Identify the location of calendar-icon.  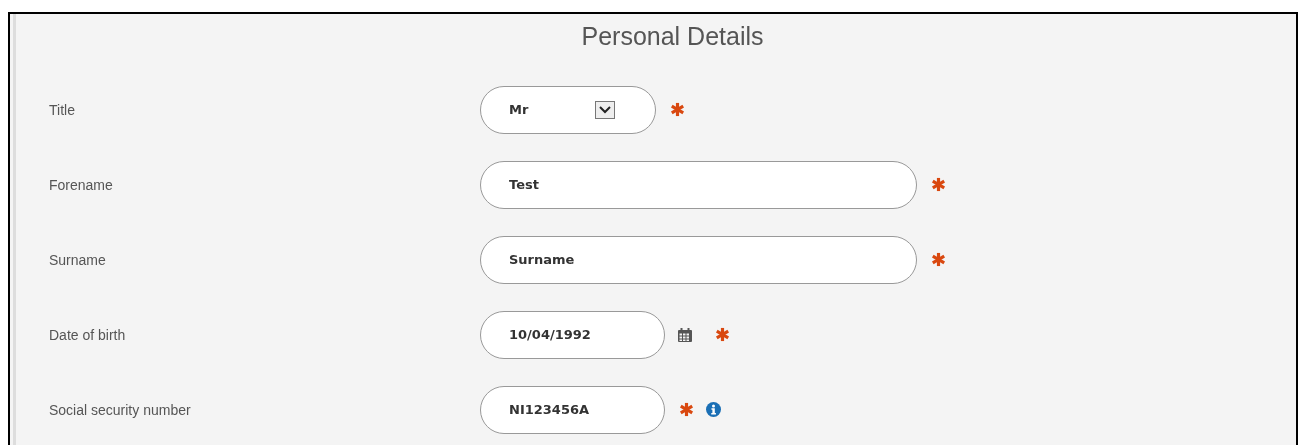
(685, 334).